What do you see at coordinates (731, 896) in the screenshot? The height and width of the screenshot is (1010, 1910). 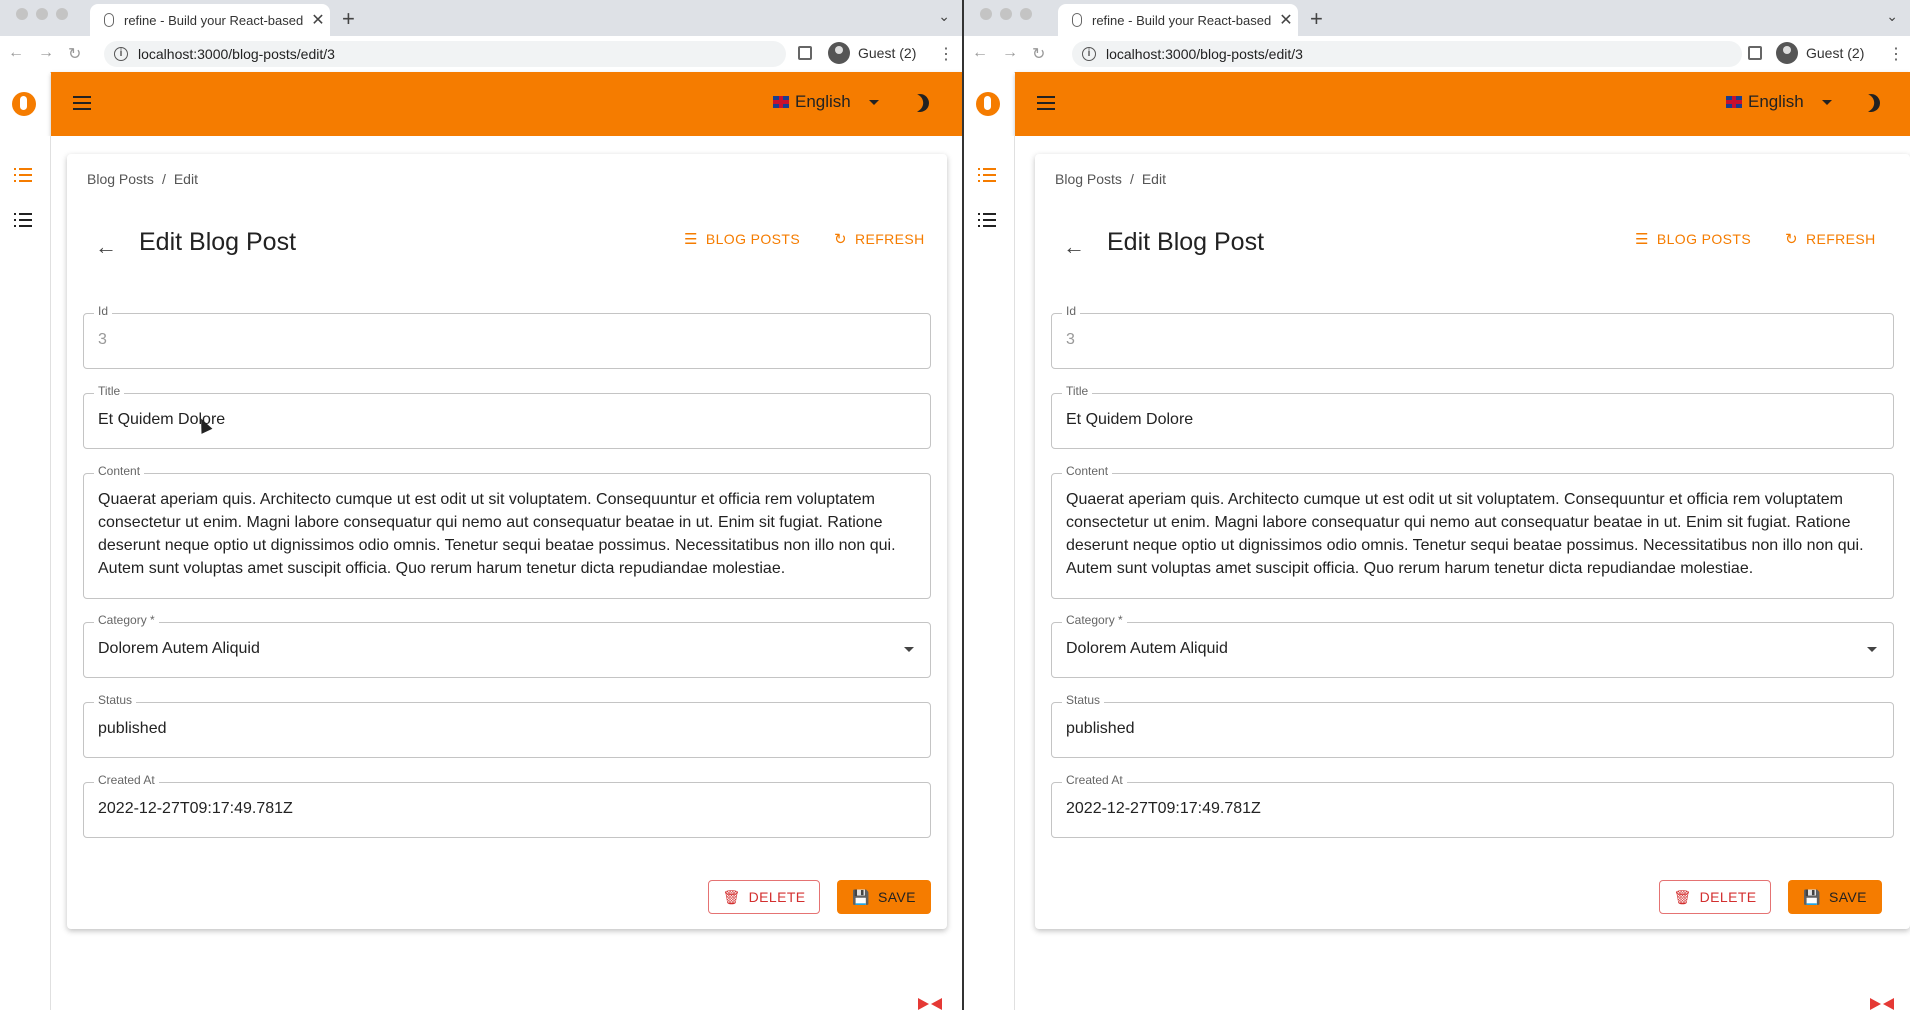 I see `trash-icon: 🗑` at bounding box center [731, 896].